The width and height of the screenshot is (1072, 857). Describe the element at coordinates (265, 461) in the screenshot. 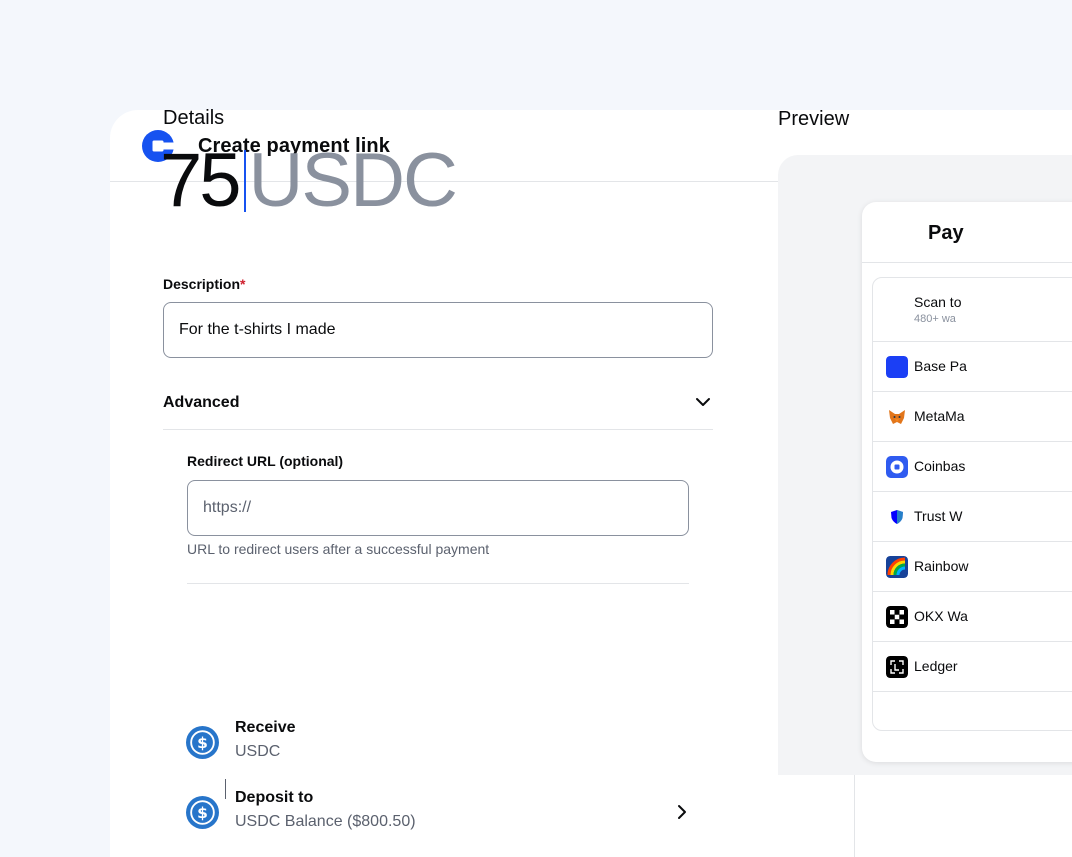

I see `redirect-url-label: Redirect URL (optional)` at that location.